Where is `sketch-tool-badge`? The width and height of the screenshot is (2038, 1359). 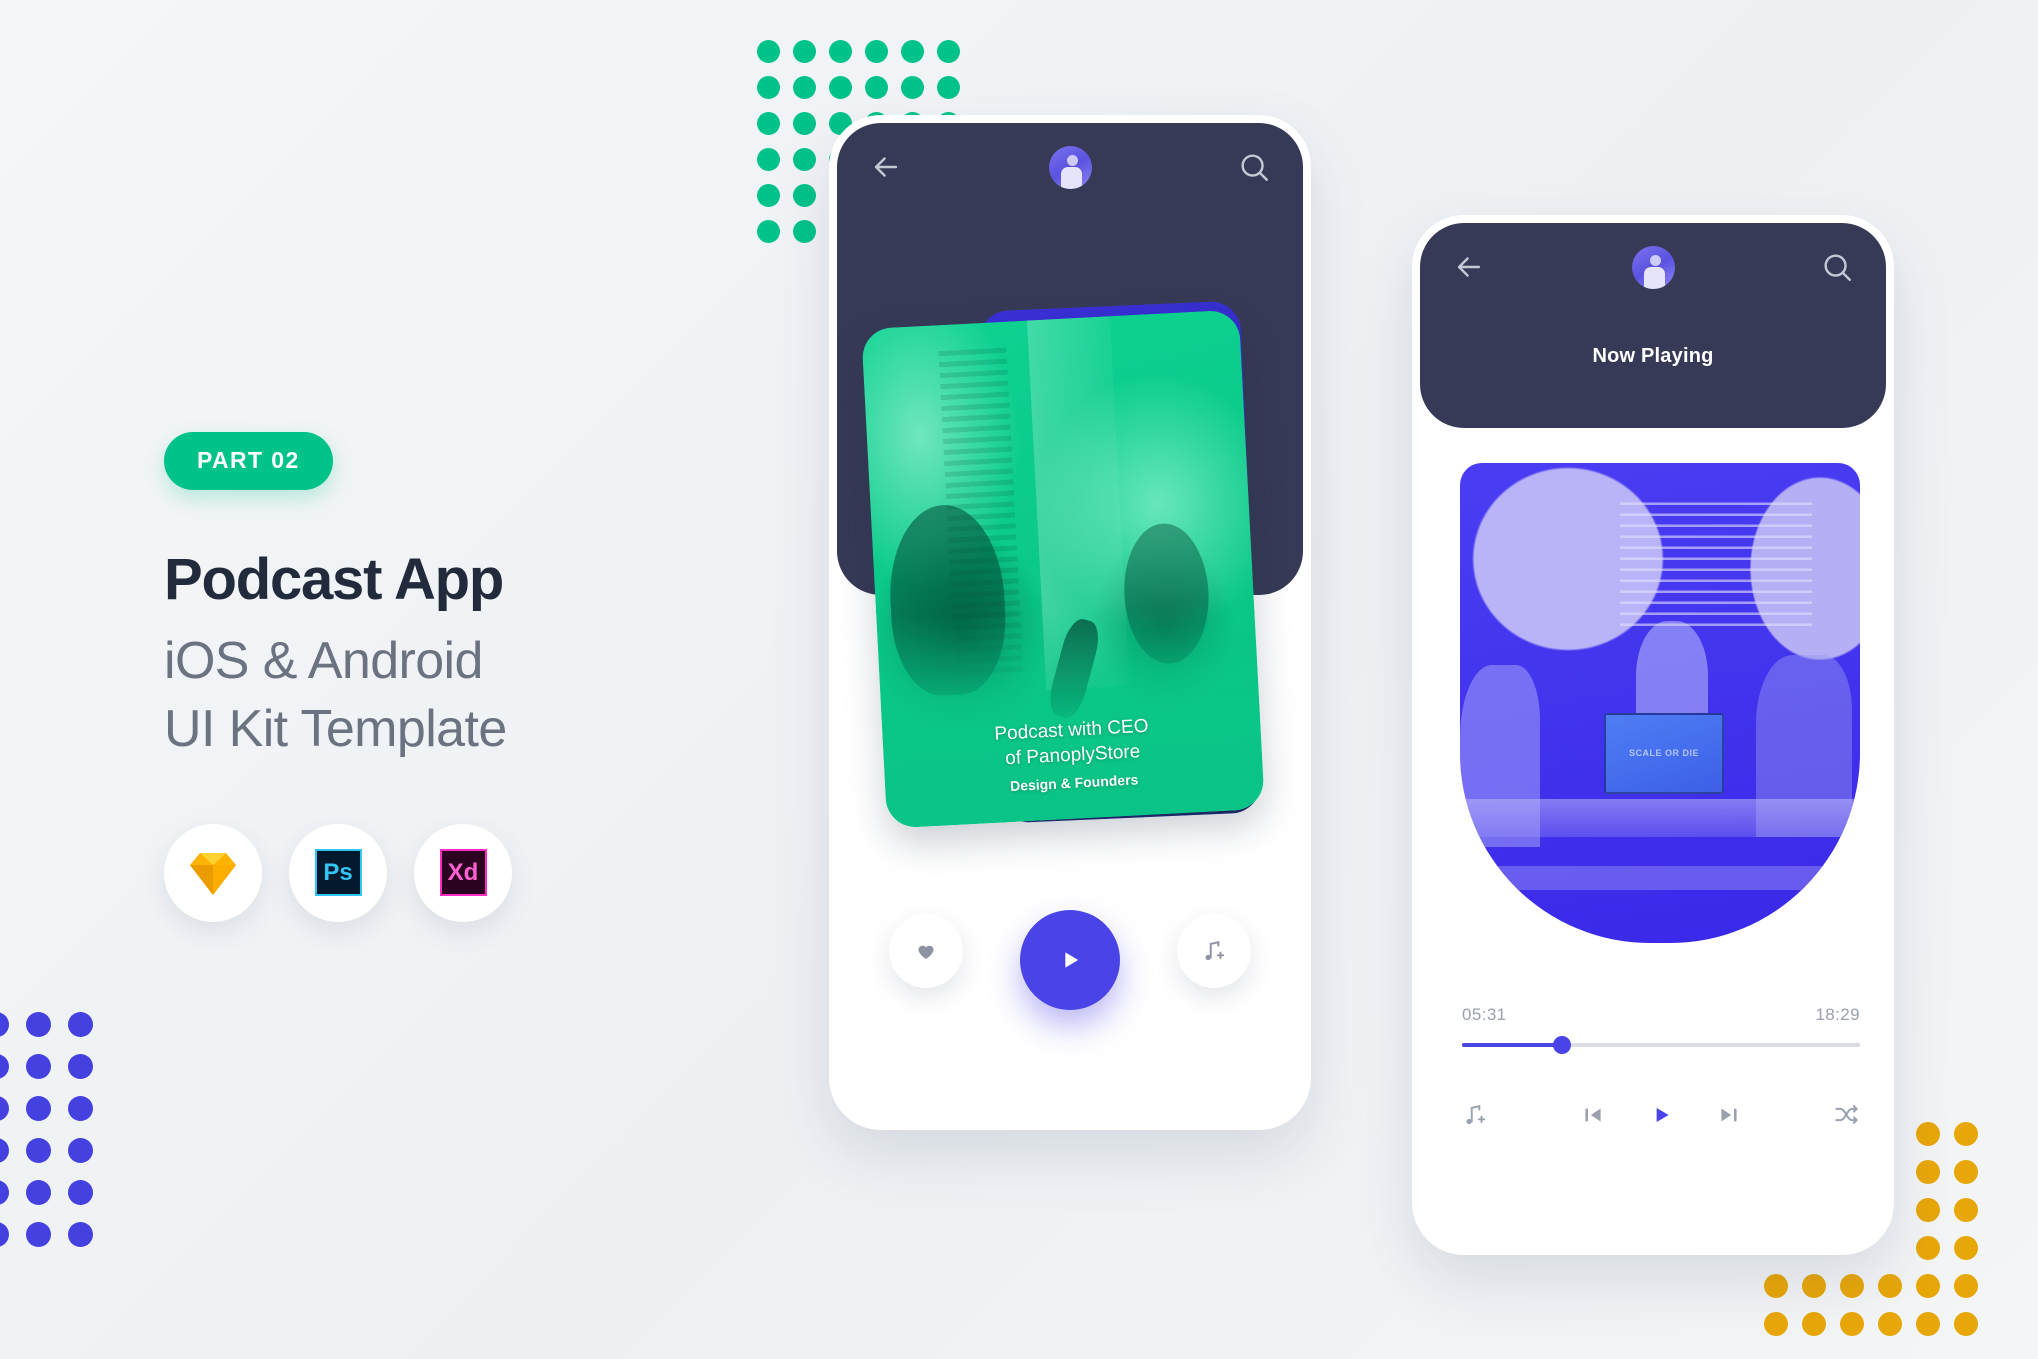
sketch-tool-badge is located at coordinates (213, 872).